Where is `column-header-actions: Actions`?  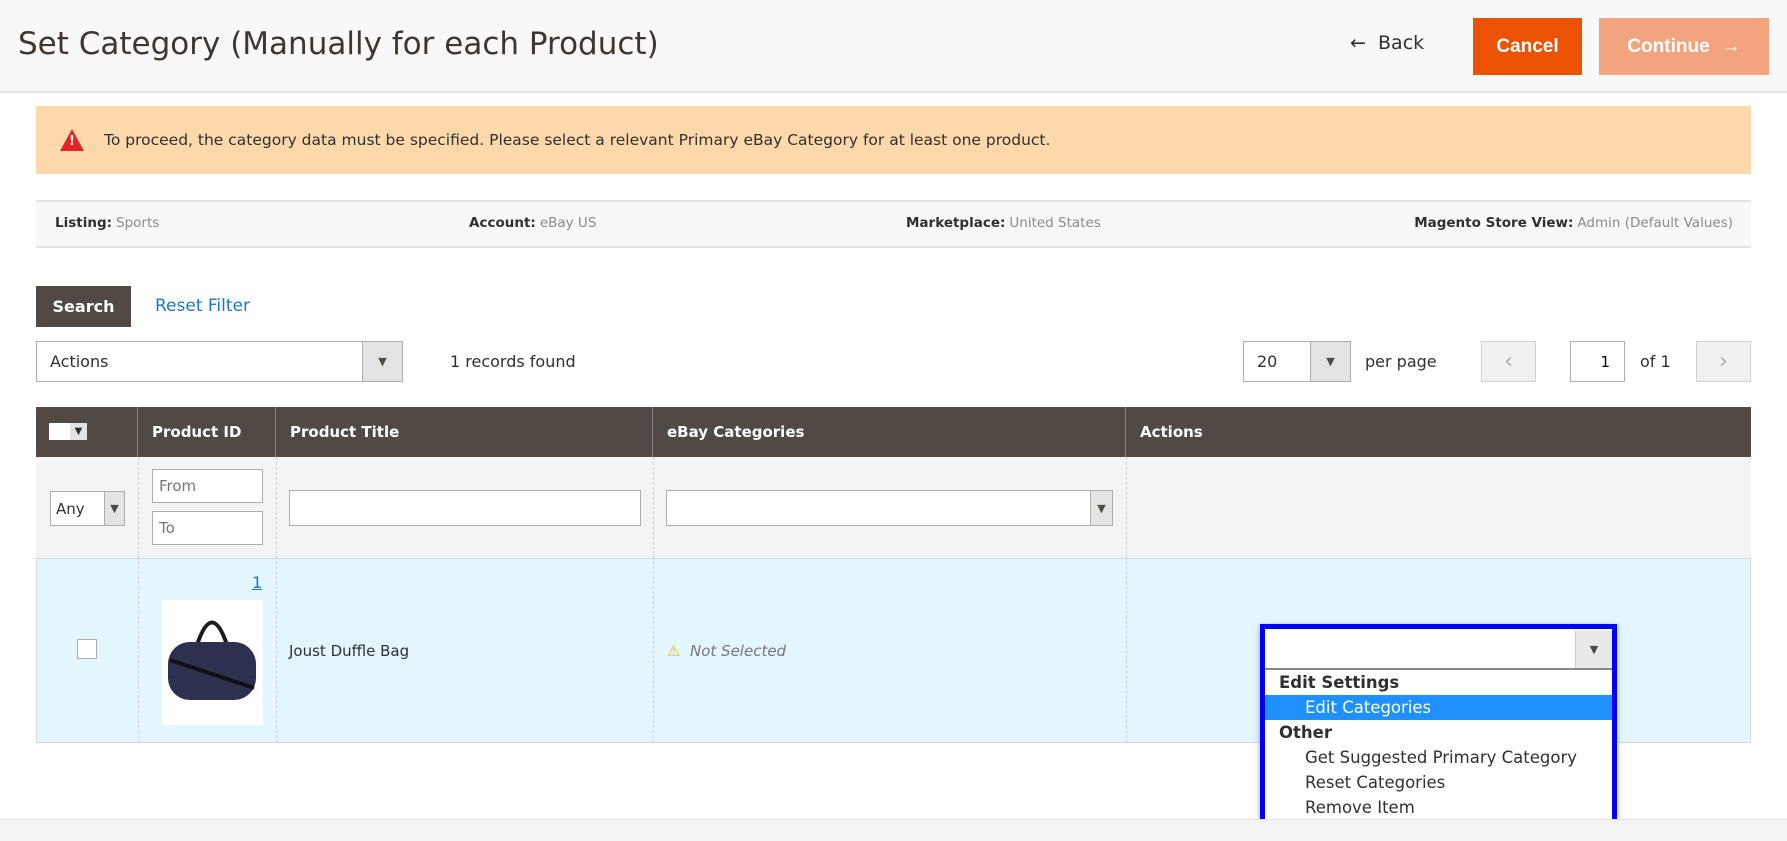
column-header-actions: Actions is located at coordinates (1438, 432).